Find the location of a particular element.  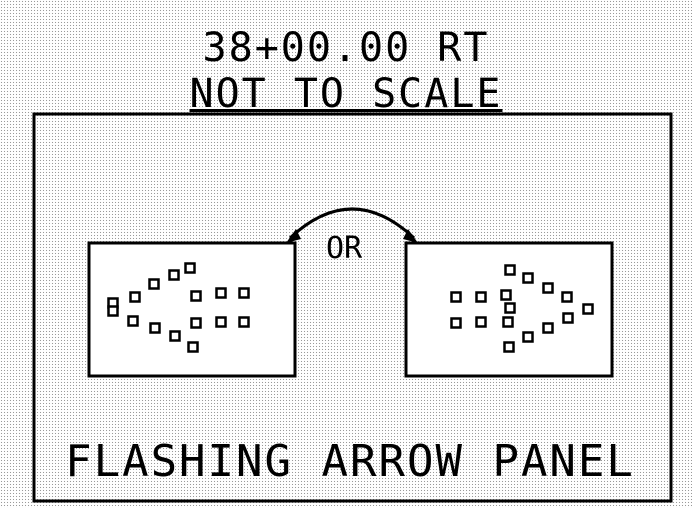

or-label: OR is located at coordinates (344, 248).